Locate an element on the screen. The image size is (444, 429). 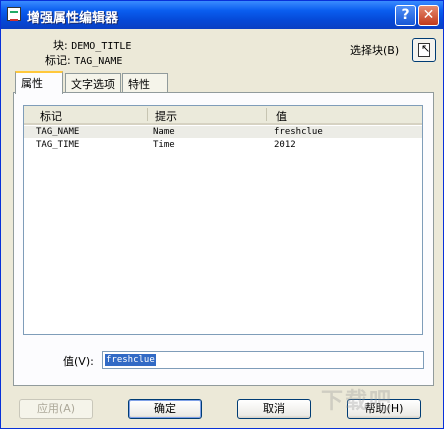
close-button: ✕ is located at coordinates (428, 15).